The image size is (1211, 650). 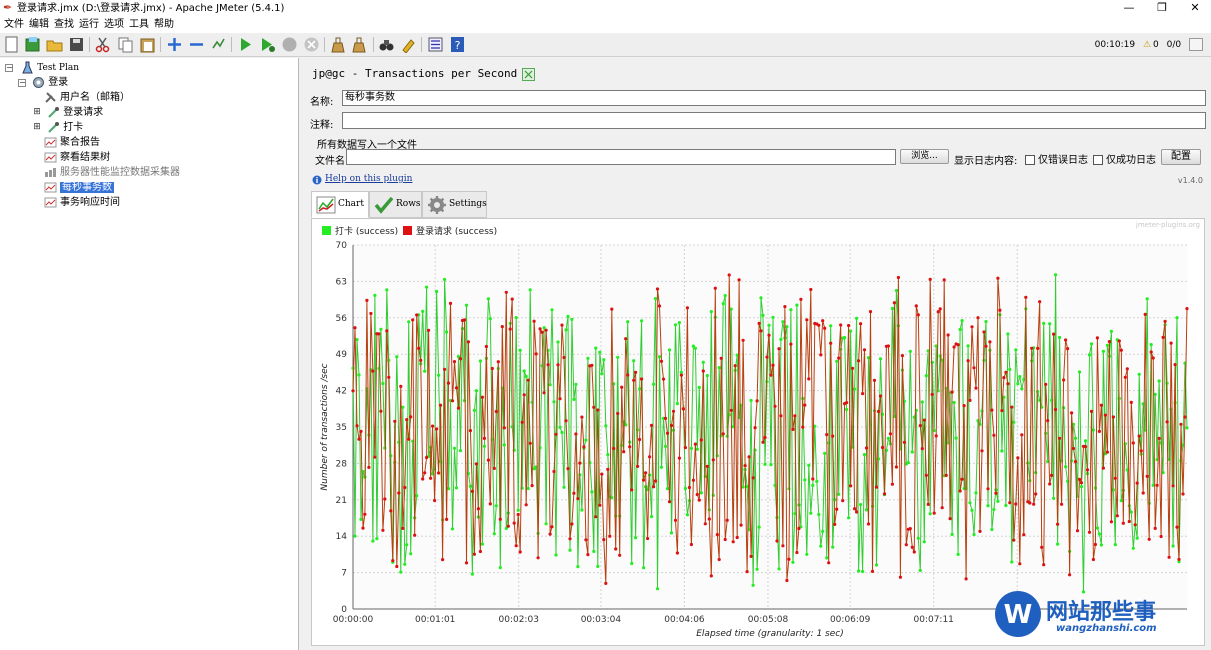 What do you see at coordinates (174, 44) in the screenshot?
I see `expand-all-icon` at bounding box center [174, 44].